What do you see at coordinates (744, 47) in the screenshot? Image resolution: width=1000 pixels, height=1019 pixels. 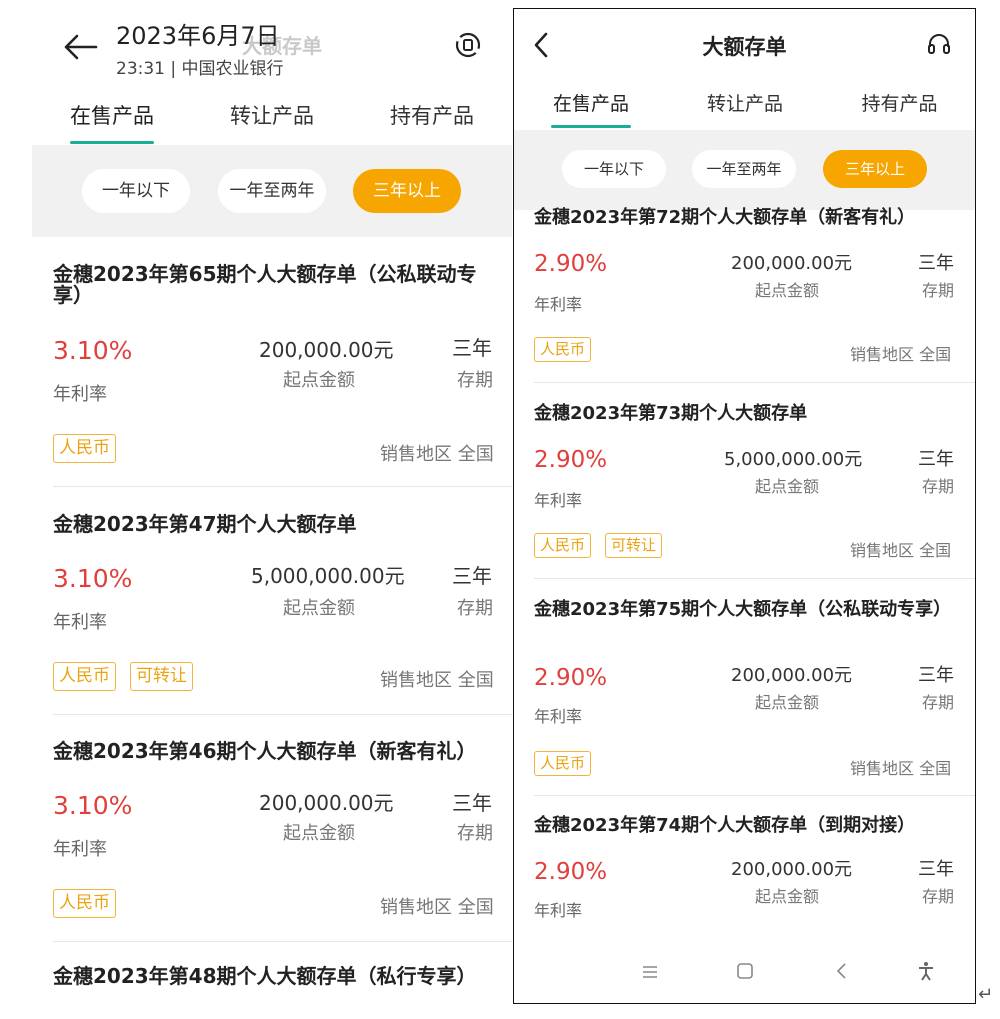 I see `page-title: 大额存单` at bounding box center [744, 47].